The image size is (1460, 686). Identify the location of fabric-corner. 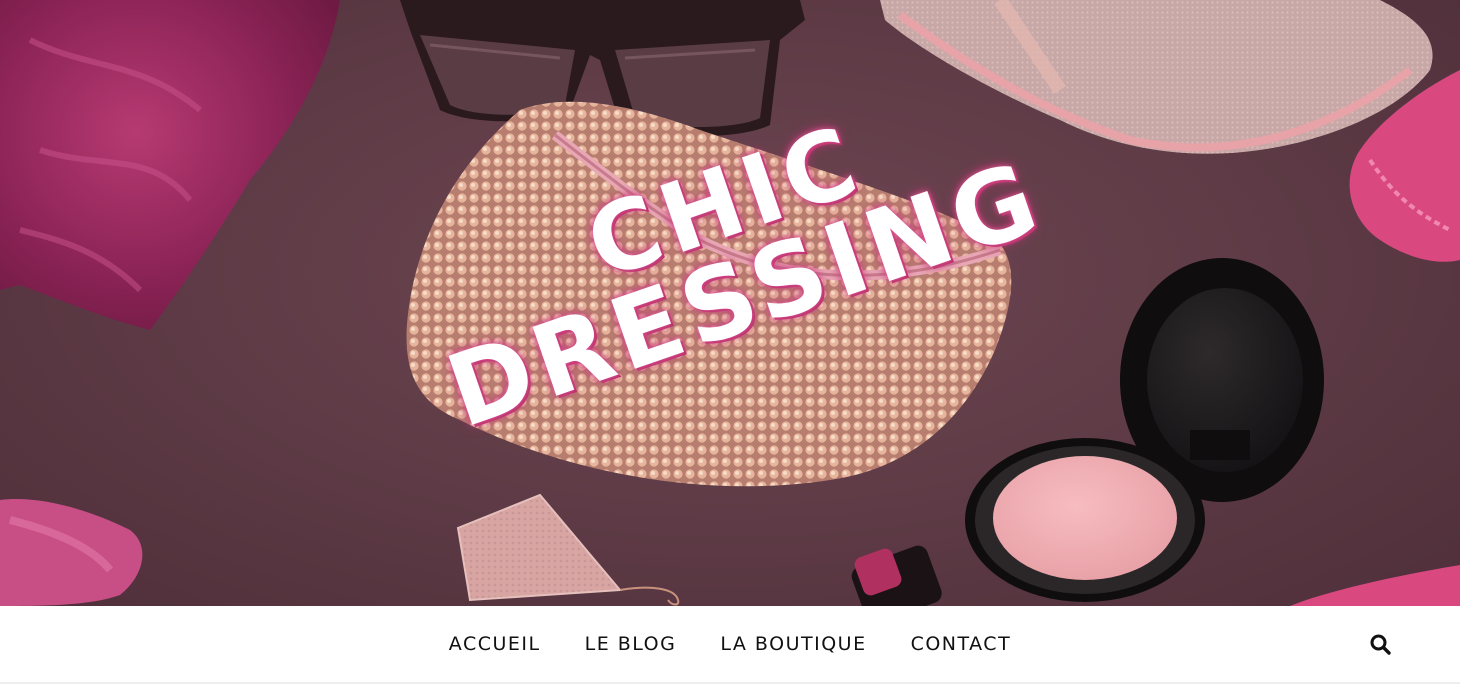
(1375, 585).